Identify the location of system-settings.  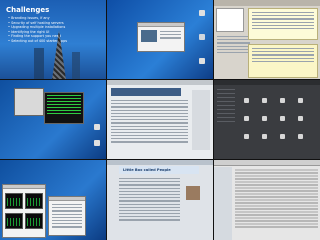
(267, 120).